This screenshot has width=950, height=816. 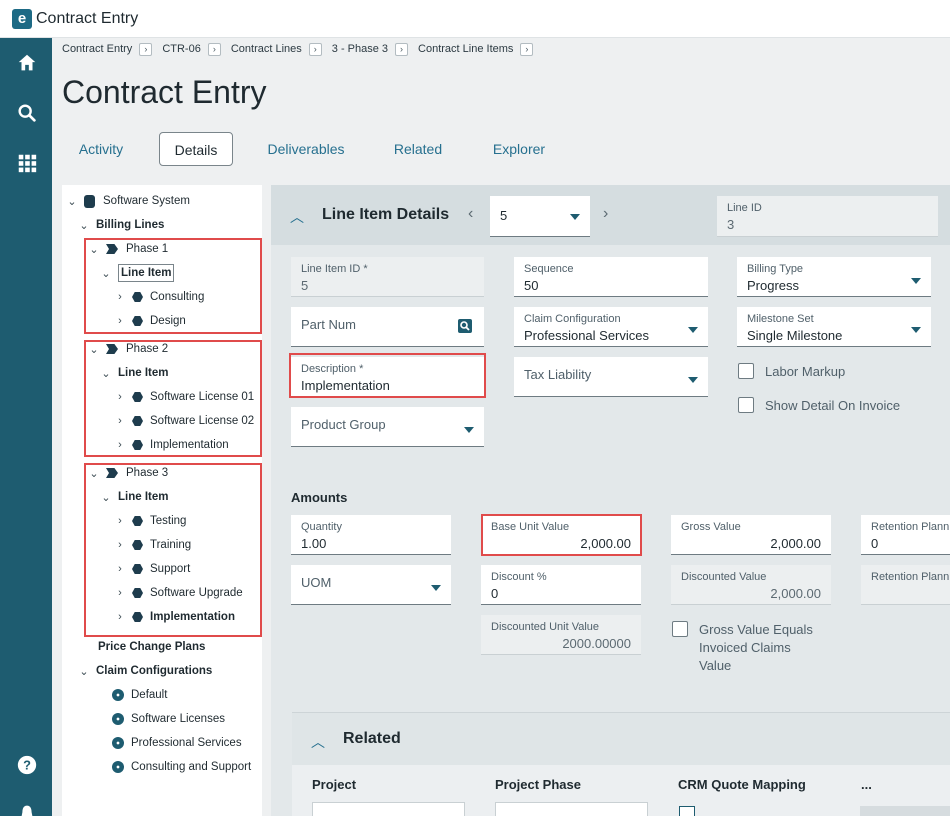 What do you see at coordinates (87, 18) in the screenshot?
I see `app-title: Contract Entry` at bounding box center [87, 18].